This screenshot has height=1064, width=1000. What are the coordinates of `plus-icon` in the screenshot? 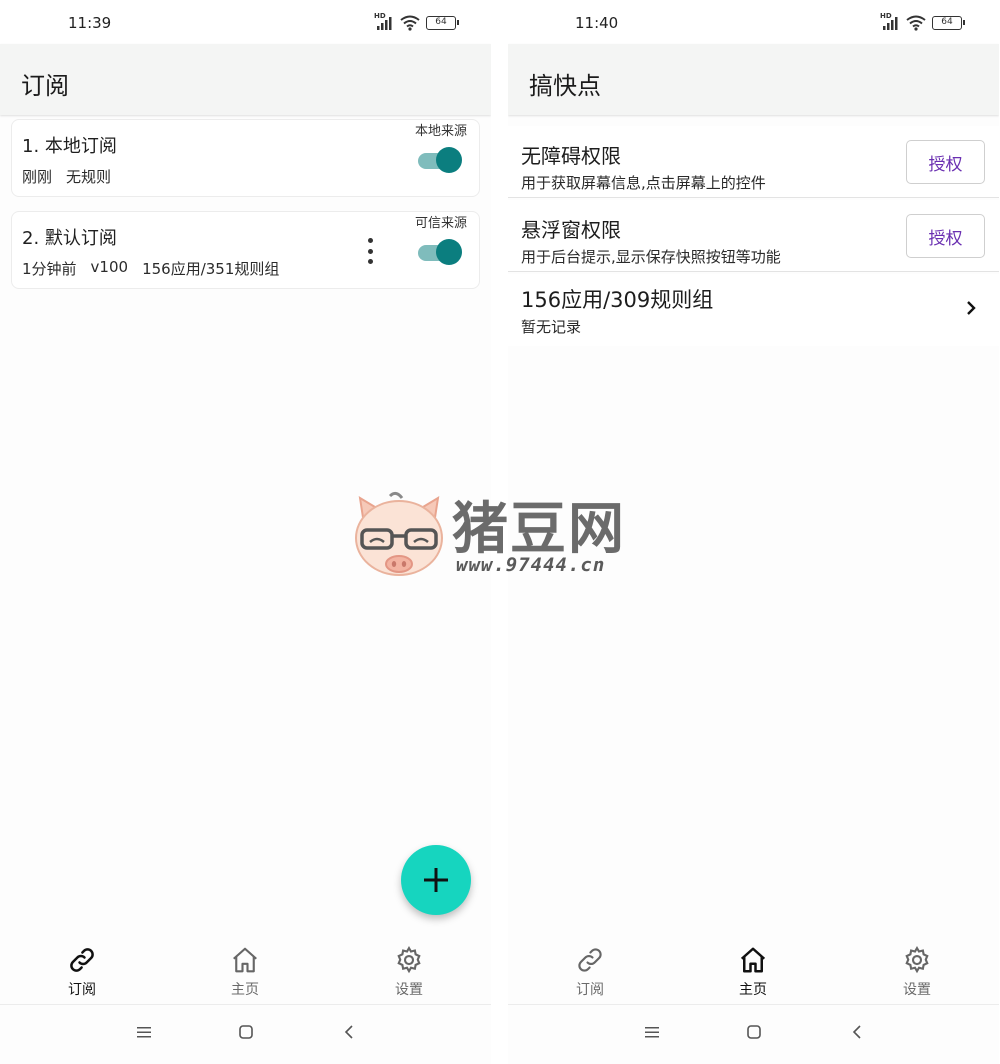 It's located at (436, 880).